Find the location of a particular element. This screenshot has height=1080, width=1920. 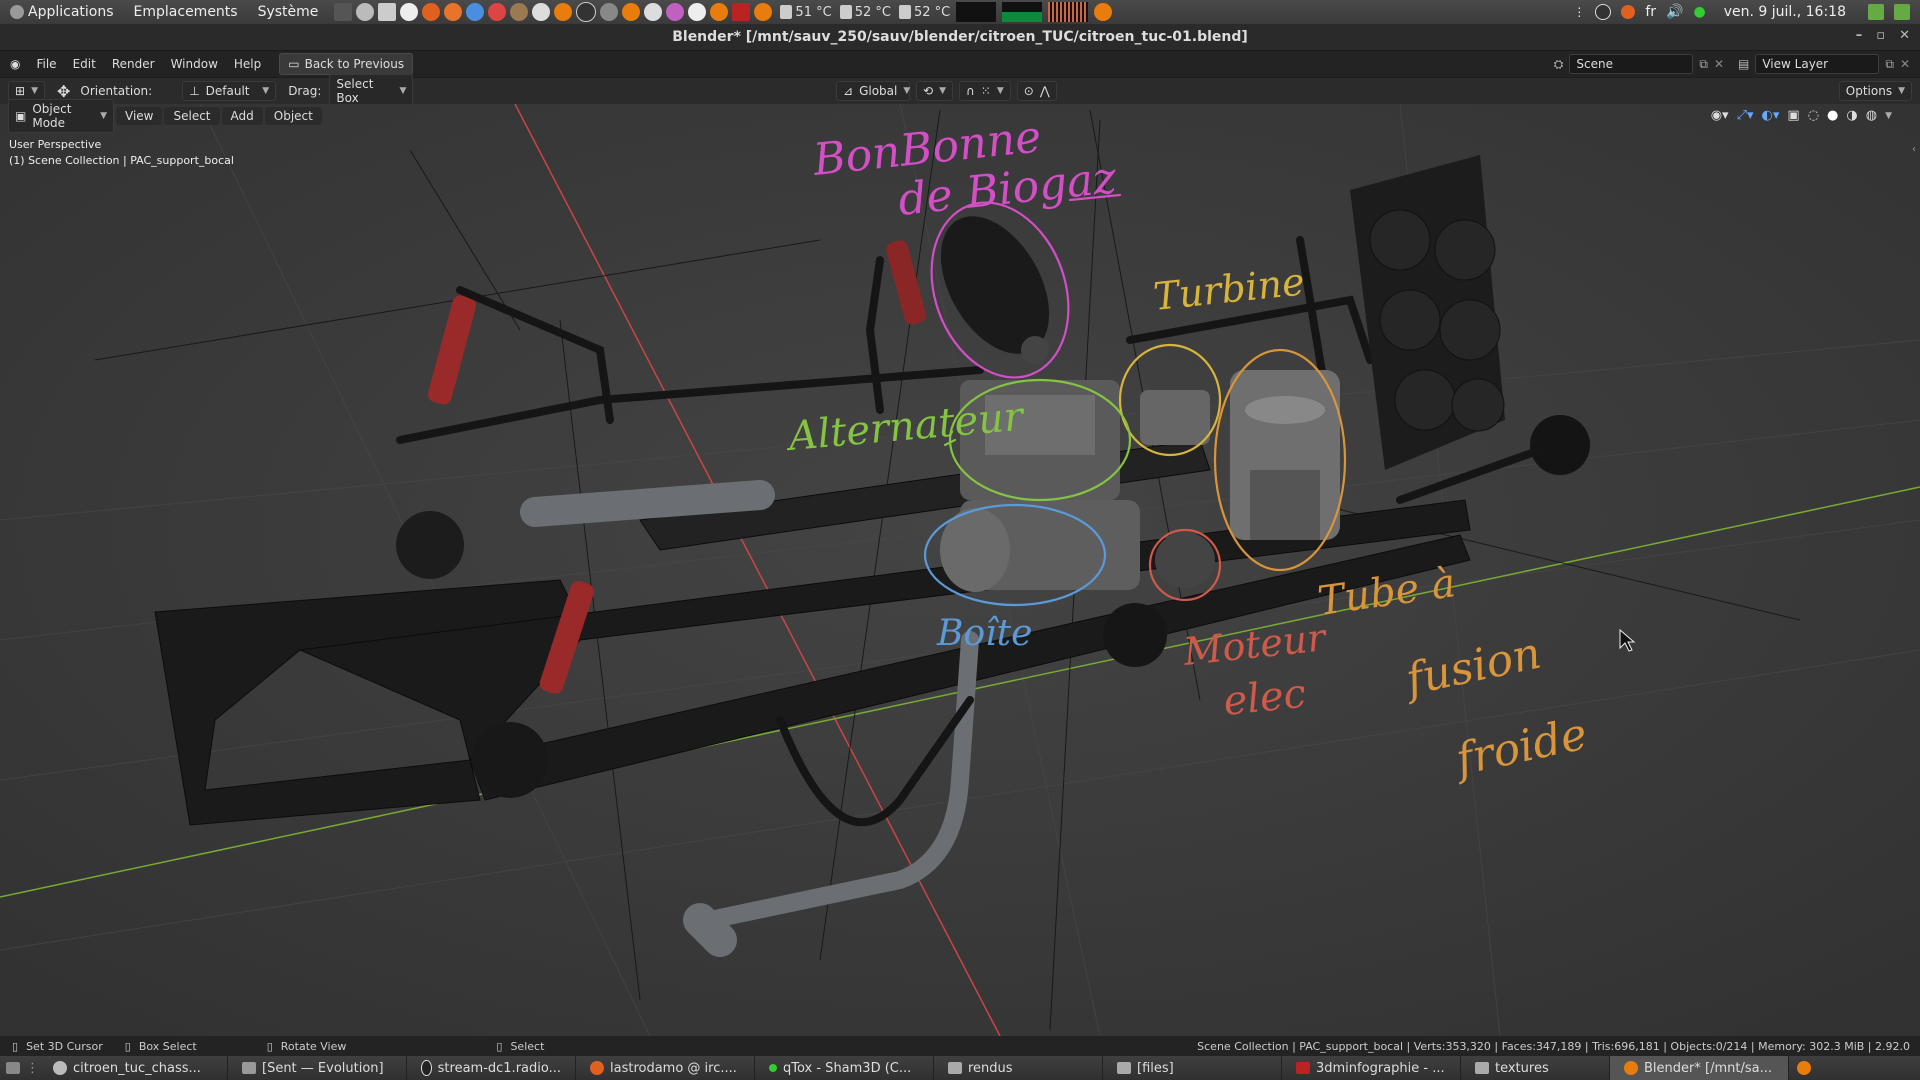

options-dropdown: Options ▼ is located at coordinates (1875, 91).